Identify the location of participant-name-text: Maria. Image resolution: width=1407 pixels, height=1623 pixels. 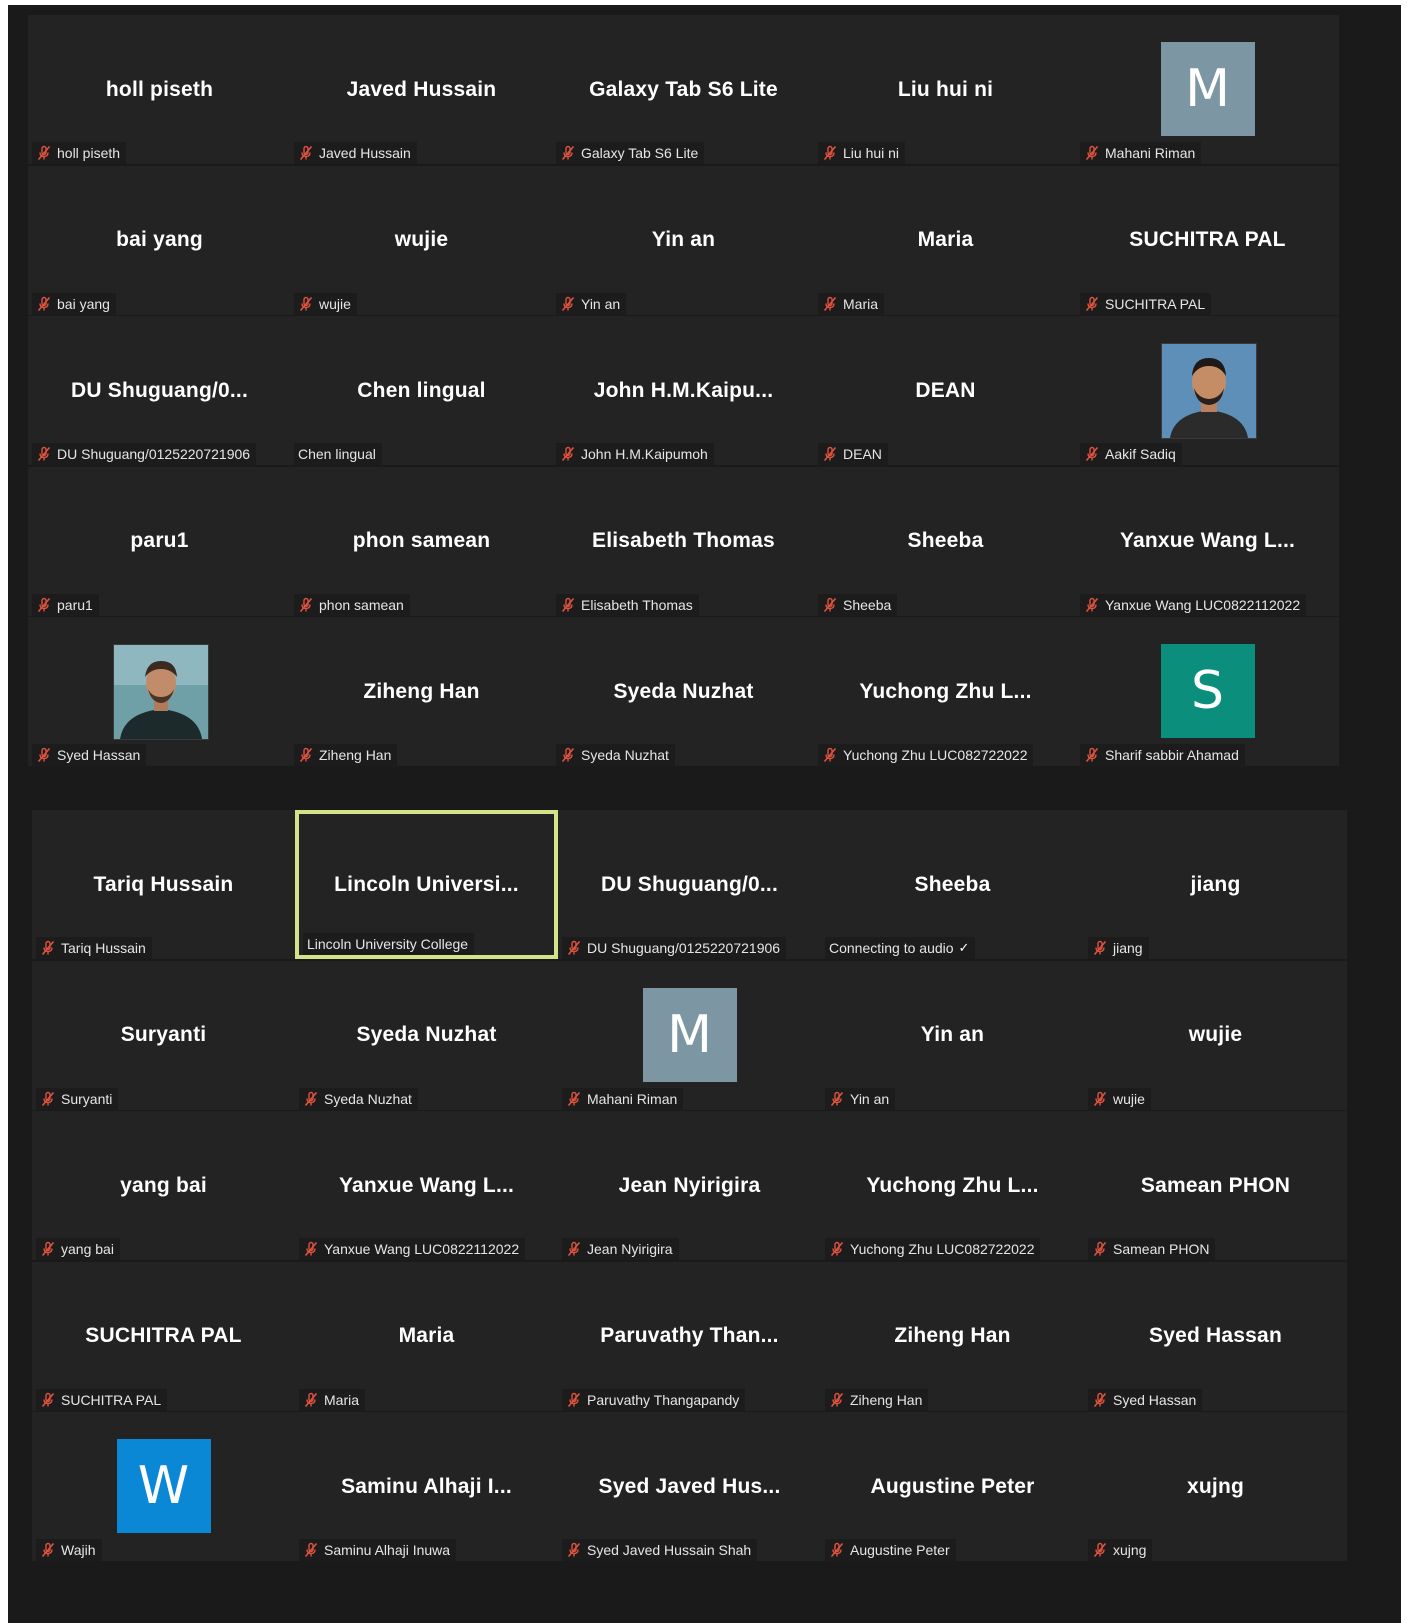
(342, 1399).